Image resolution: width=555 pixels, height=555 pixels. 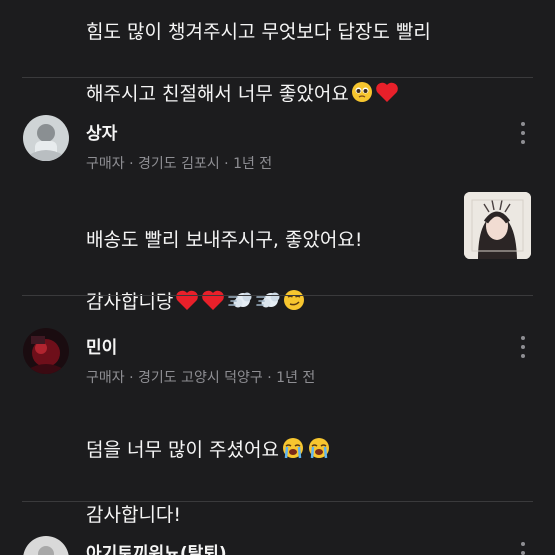 I want to click on review-meta: 구매자 · 경기도 고양시 덕양구 · 1년 전, so click(x=201, y=378).